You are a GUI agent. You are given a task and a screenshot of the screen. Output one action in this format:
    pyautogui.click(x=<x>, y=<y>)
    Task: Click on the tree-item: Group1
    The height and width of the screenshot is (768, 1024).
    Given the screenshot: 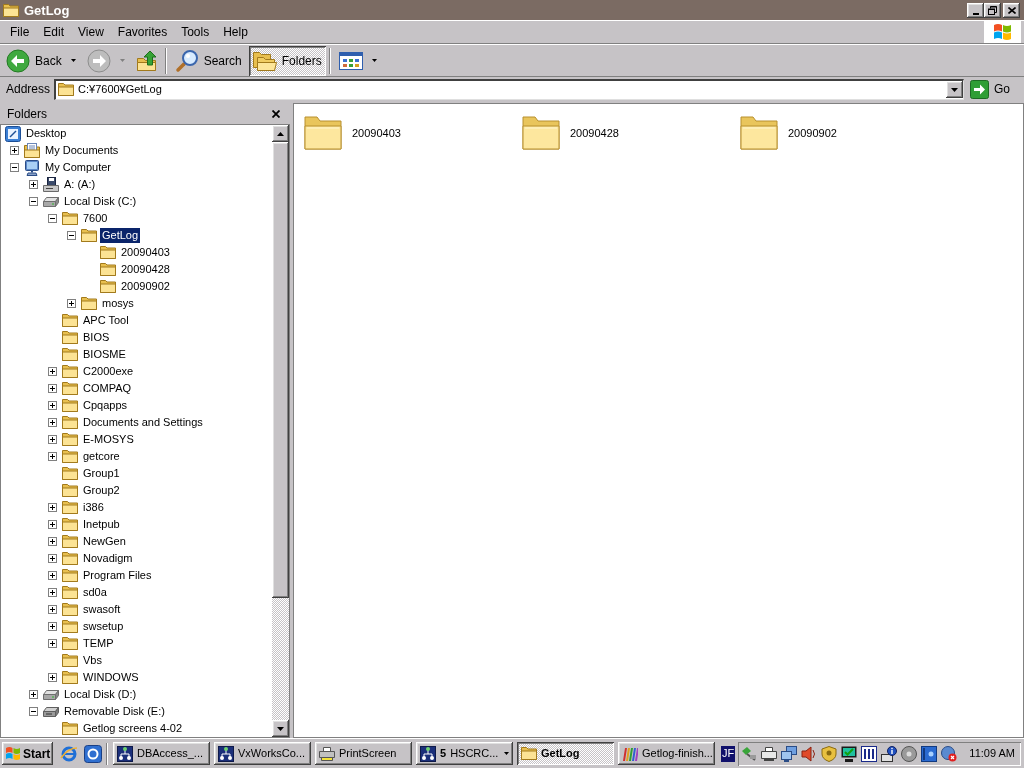 What is the action you would take?
    pyautogui.click(x=101, y=473)
    